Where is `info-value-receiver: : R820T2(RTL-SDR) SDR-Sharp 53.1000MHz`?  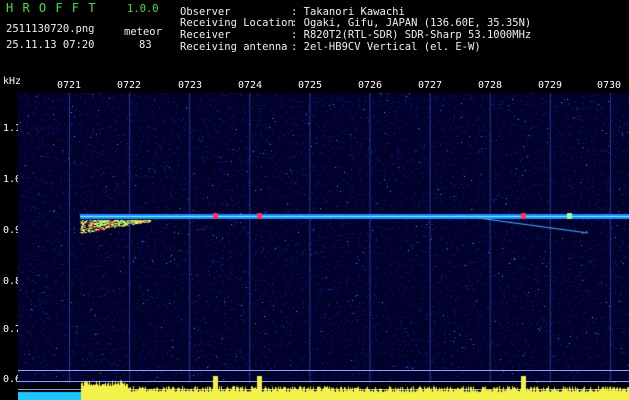 info-value-receiver: : R820T2(RTL-SDR) SDR-Sharp 53.1000MHz is located at coordinates (411, 35).